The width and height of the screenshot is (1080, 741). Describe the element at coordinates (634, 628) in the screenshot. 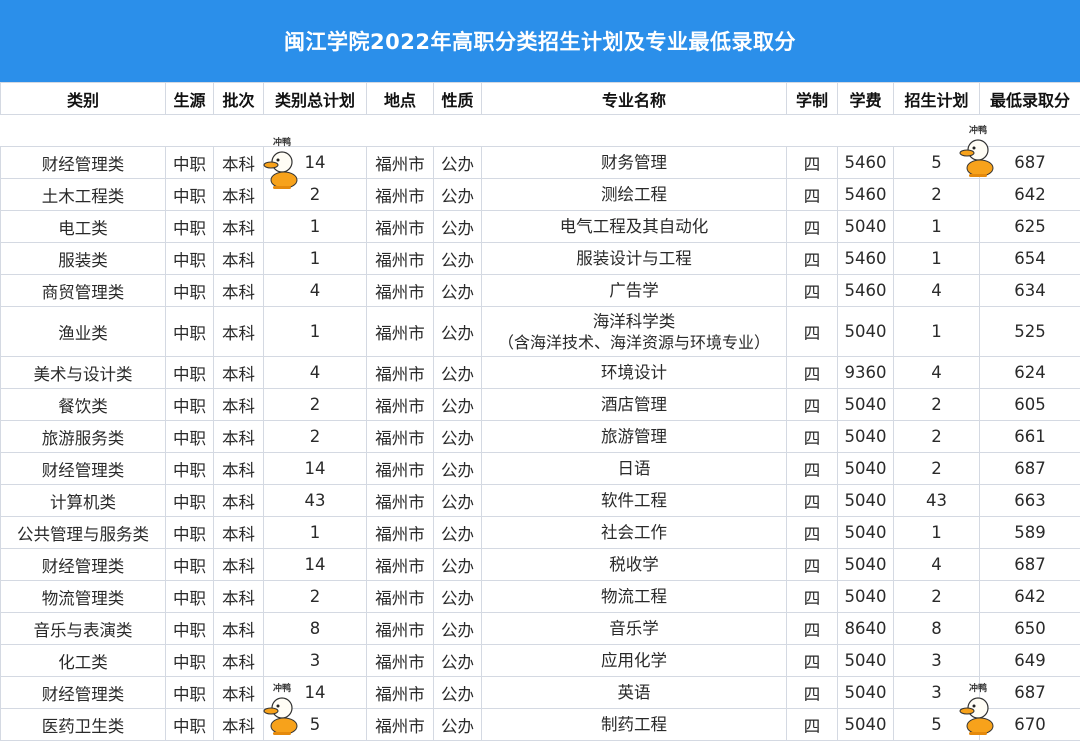

I see `major-name: 音乐学` at that location.